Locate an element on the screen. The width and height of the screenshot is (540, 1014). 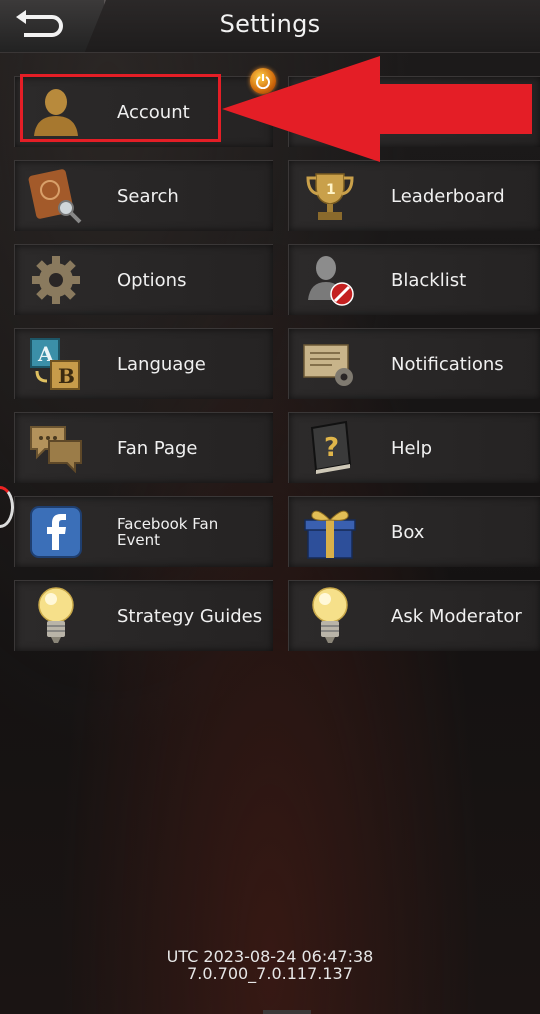
menu-item-label: Box is located at coordinates (408, 532).